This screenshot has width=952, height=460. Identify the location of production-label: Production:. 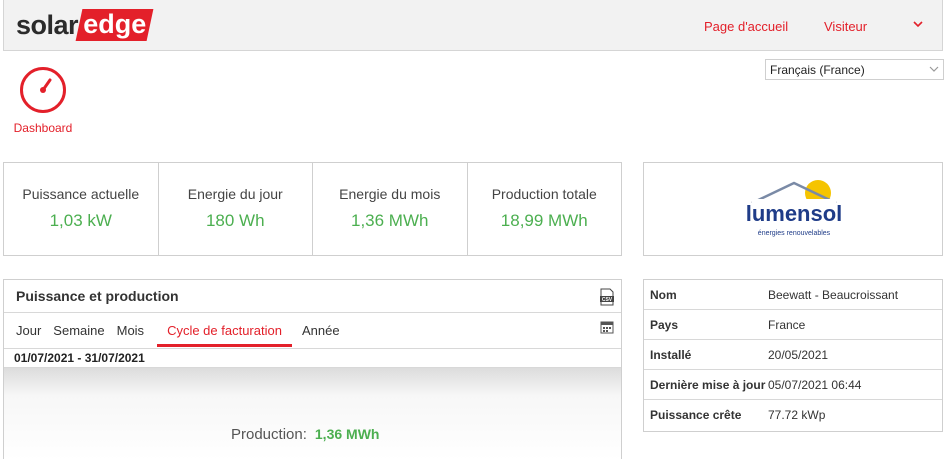
(269, 434).